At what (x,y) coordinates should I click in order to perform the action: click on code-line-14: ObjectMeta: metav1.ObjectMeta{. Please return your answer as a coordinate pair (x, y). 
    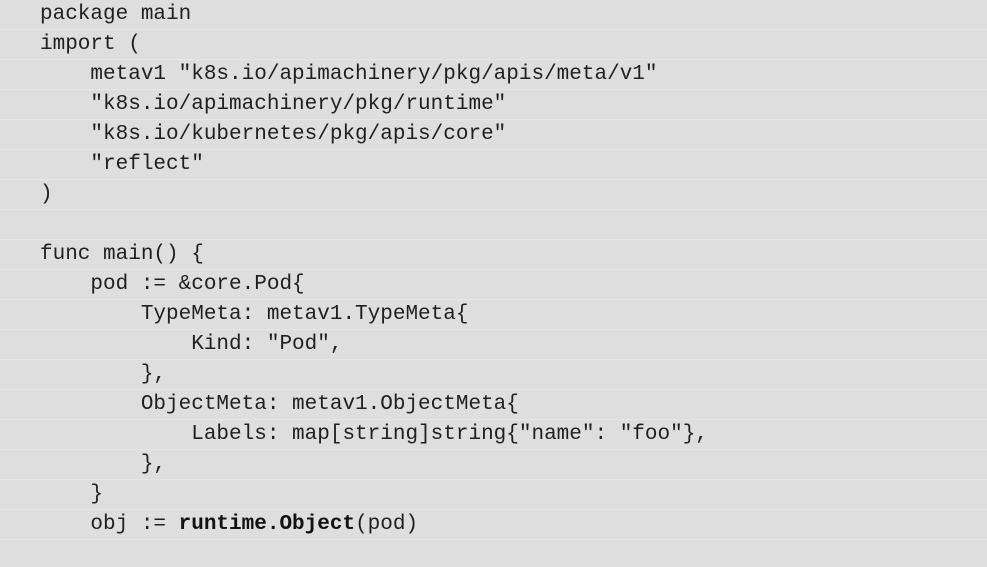
    Looking at the image, I should click on (493, 405).